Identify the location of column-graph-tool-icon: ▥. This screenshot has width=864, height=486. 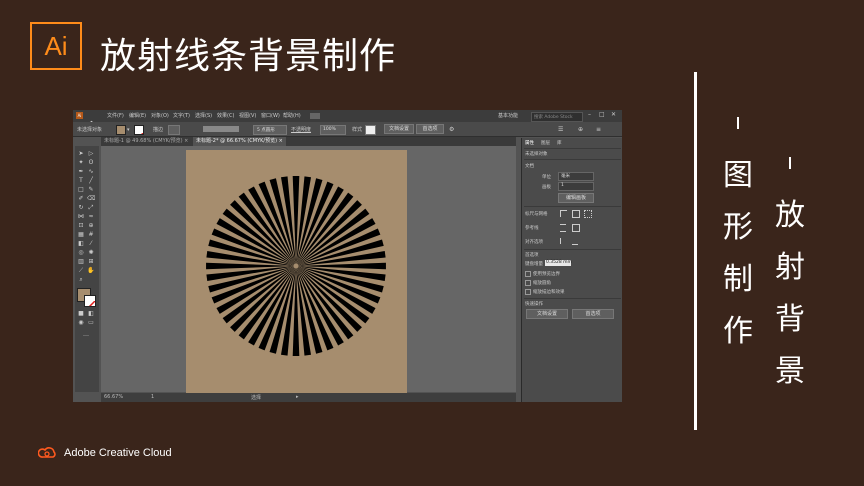
(81, 261).